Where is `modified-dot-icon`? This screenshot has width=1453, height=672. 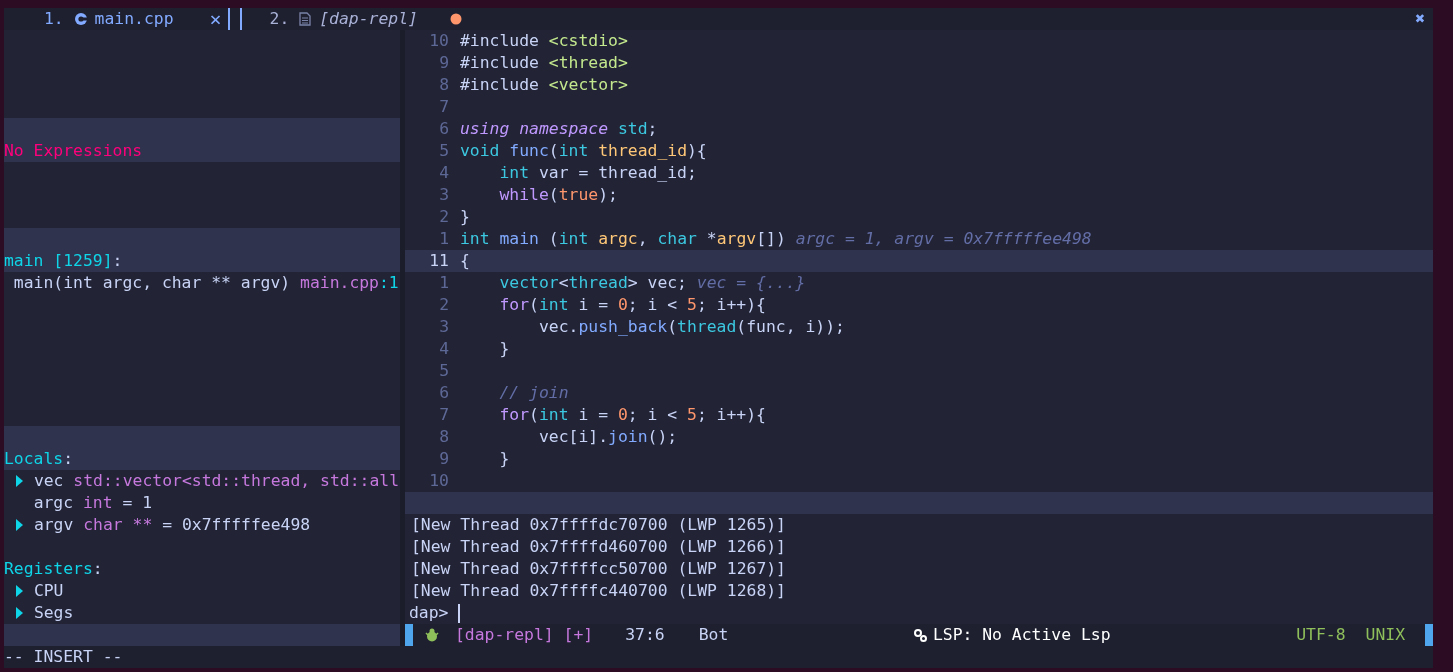 modified-dot-icon is located at coordinates (455, 19).